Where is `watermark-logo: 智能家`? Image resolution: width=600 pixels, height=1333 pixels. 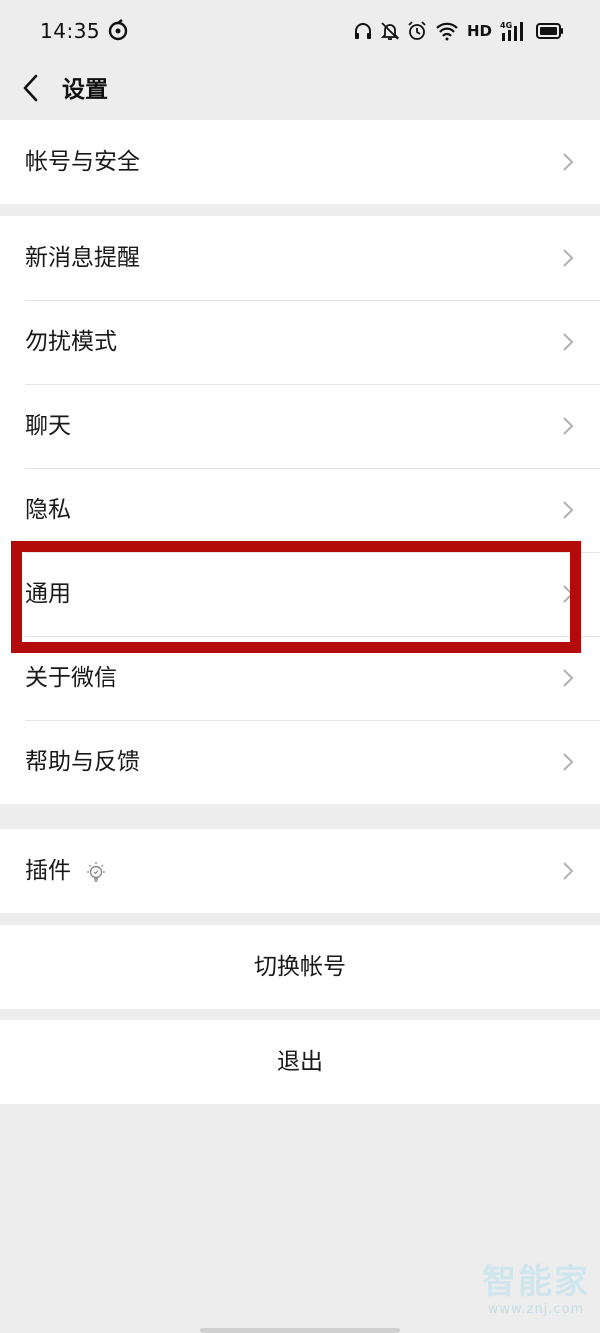 watermark-logo: 智能家 is located at coordinates (536, 1282).